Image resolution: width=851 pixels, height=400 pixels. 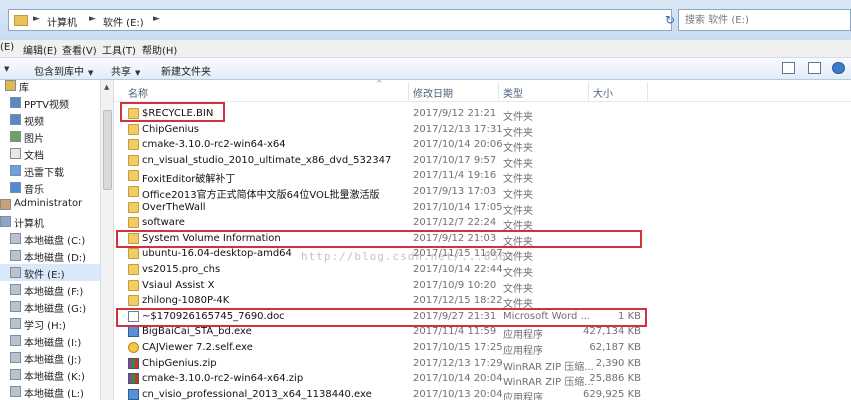 I want to click on new-folder-button: 新建文件夹, so click(x=186, y=70).